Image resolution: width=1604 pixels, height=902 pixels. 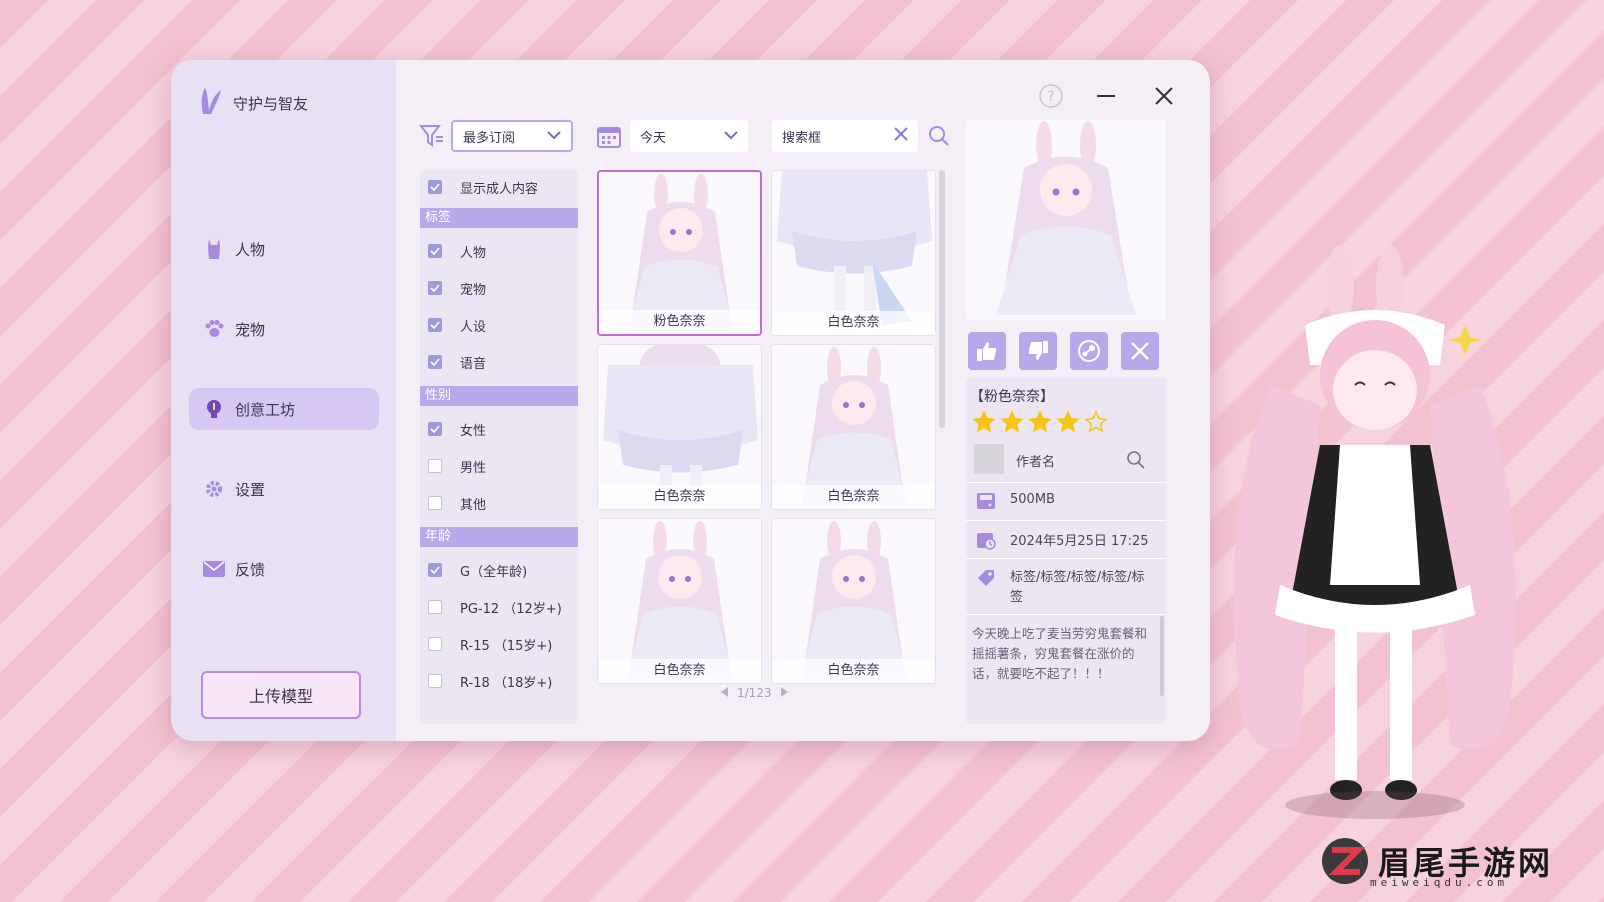 What do you see at coordinates (1164, 96) in the screenshot?
I see `close-icon` at bounding box center [1164, 96].